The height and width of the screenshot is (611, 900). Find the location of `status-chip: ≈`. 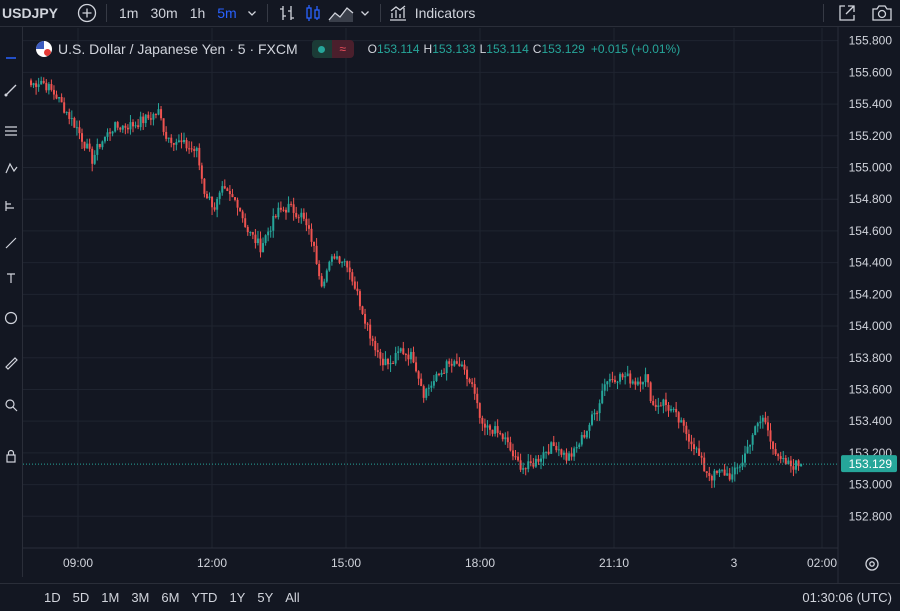

status-chip: ≈ is located at coordinates (332, 49).